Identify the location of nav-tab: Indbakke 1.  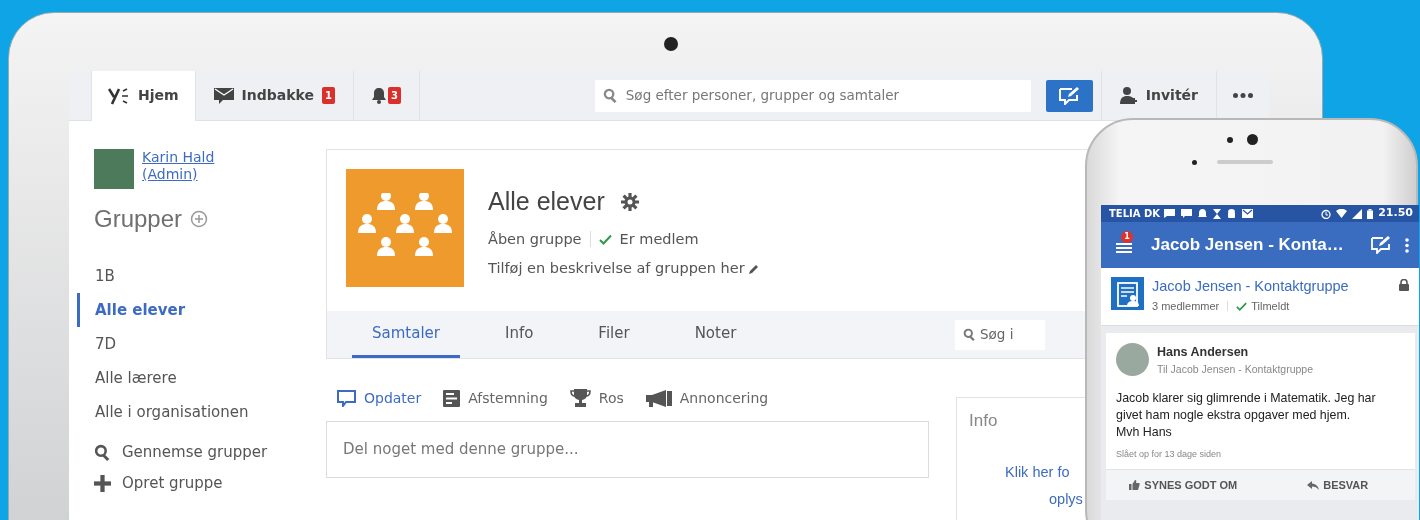
(274, 96).